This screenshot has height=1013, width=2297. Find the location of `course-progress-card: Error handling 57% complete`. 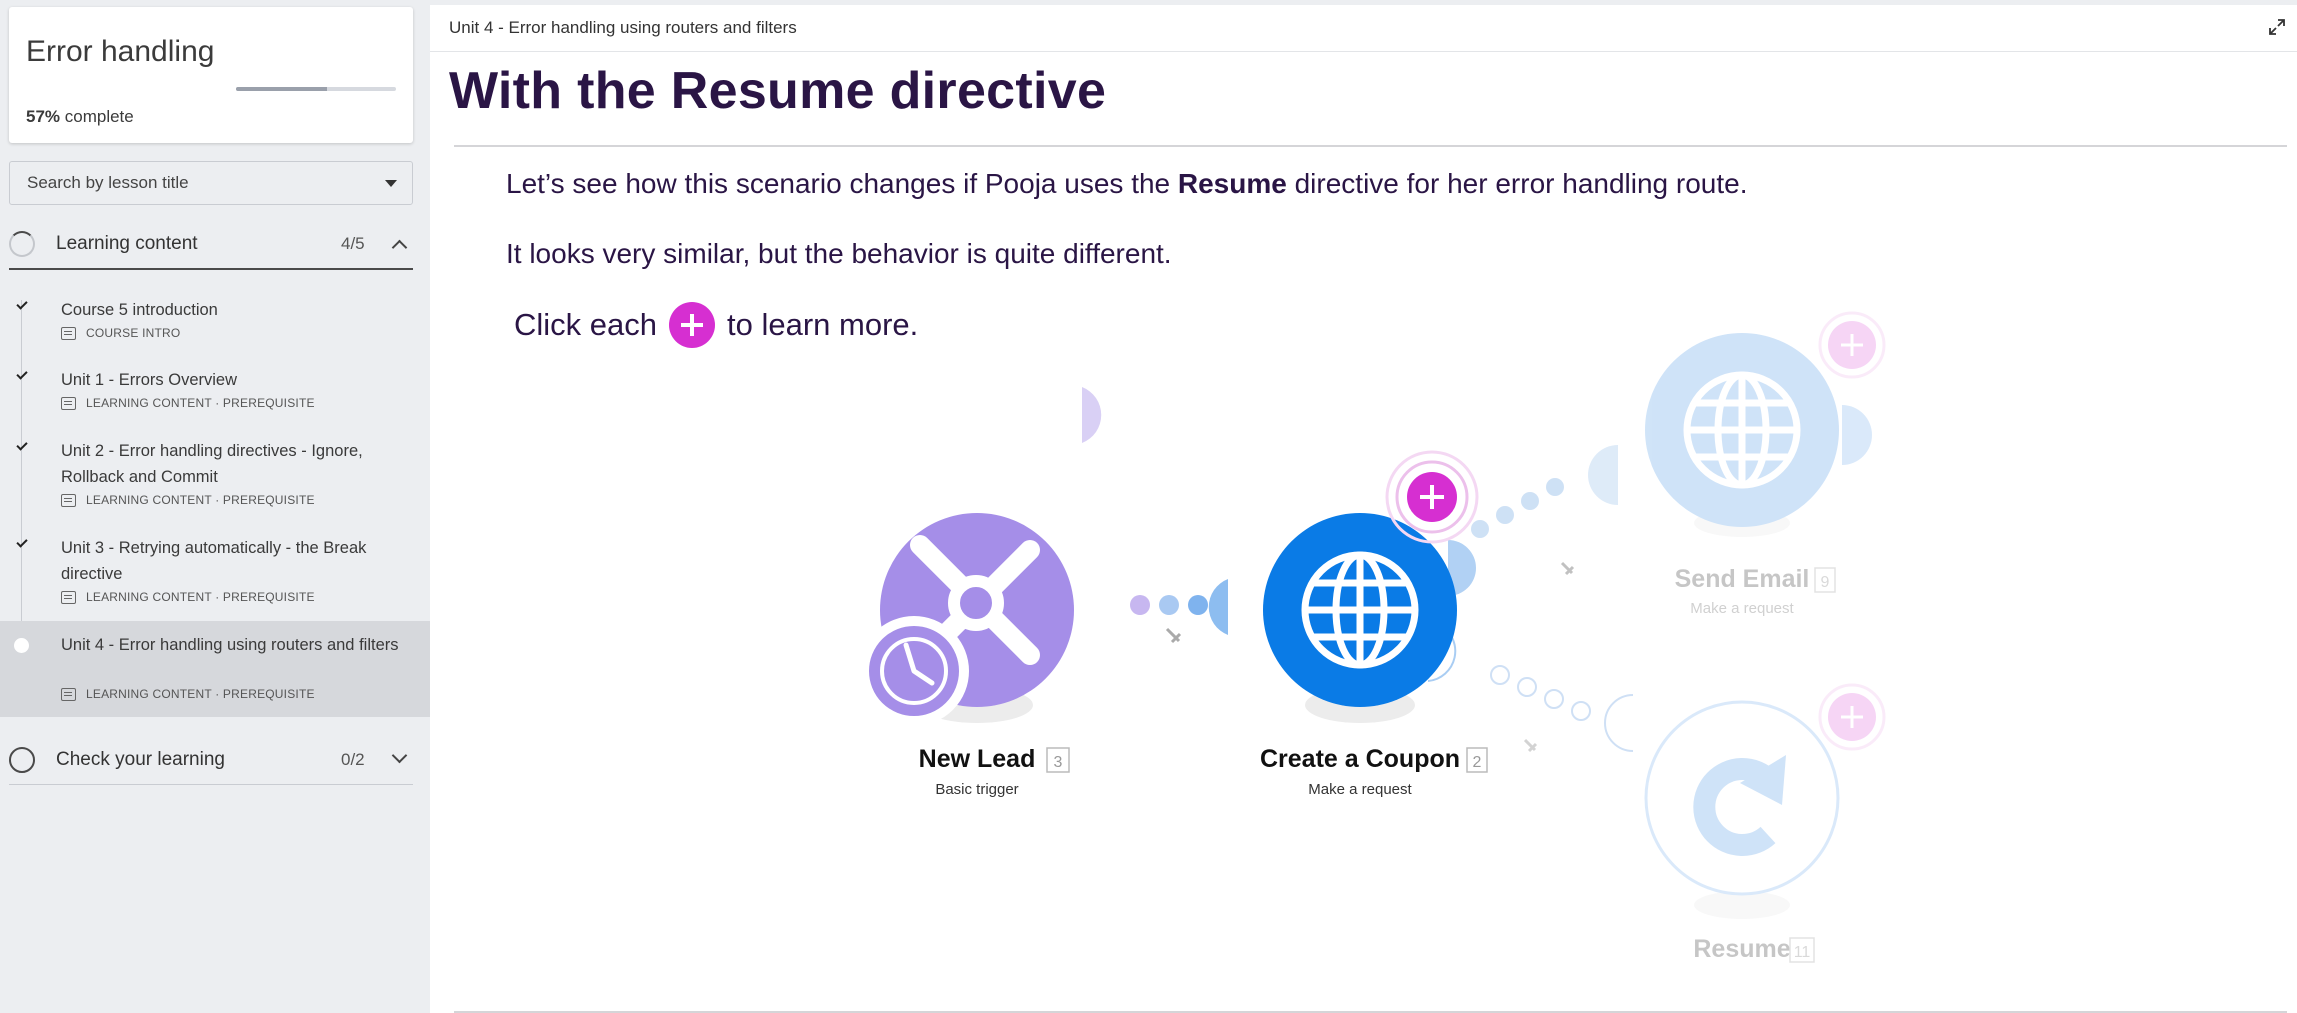

course-progress-card: Error handling 57% complete is located at coordinates (211, 75).